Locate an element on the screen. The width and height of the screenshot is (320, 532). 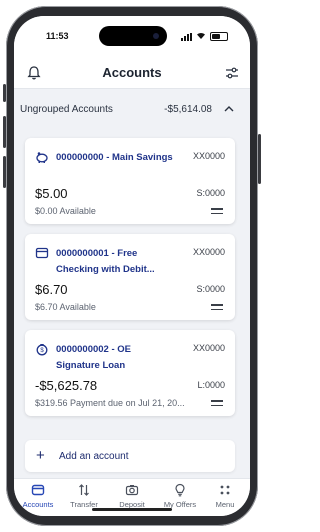
money-bag-icon: $ is located at coordinates (42, 350).